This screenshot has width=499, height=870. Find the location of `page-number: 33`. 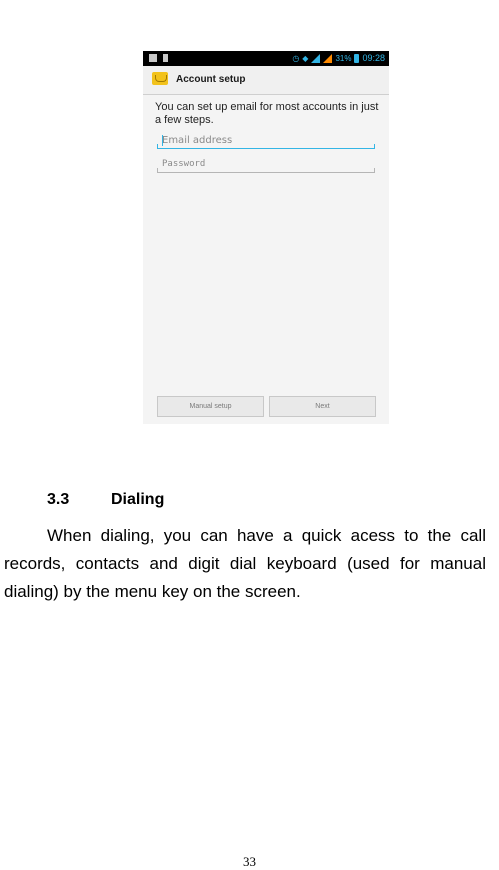

page-number: 33 is located at coordinates (249, 861).